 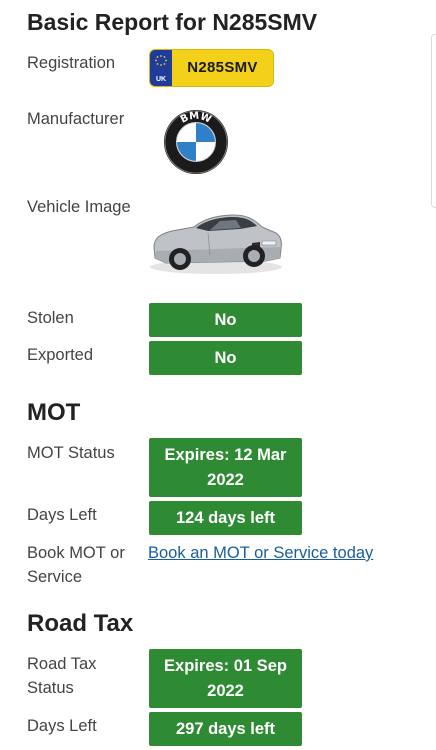 I want to click on plate-country-code: UK, so click(x=161, y=79).